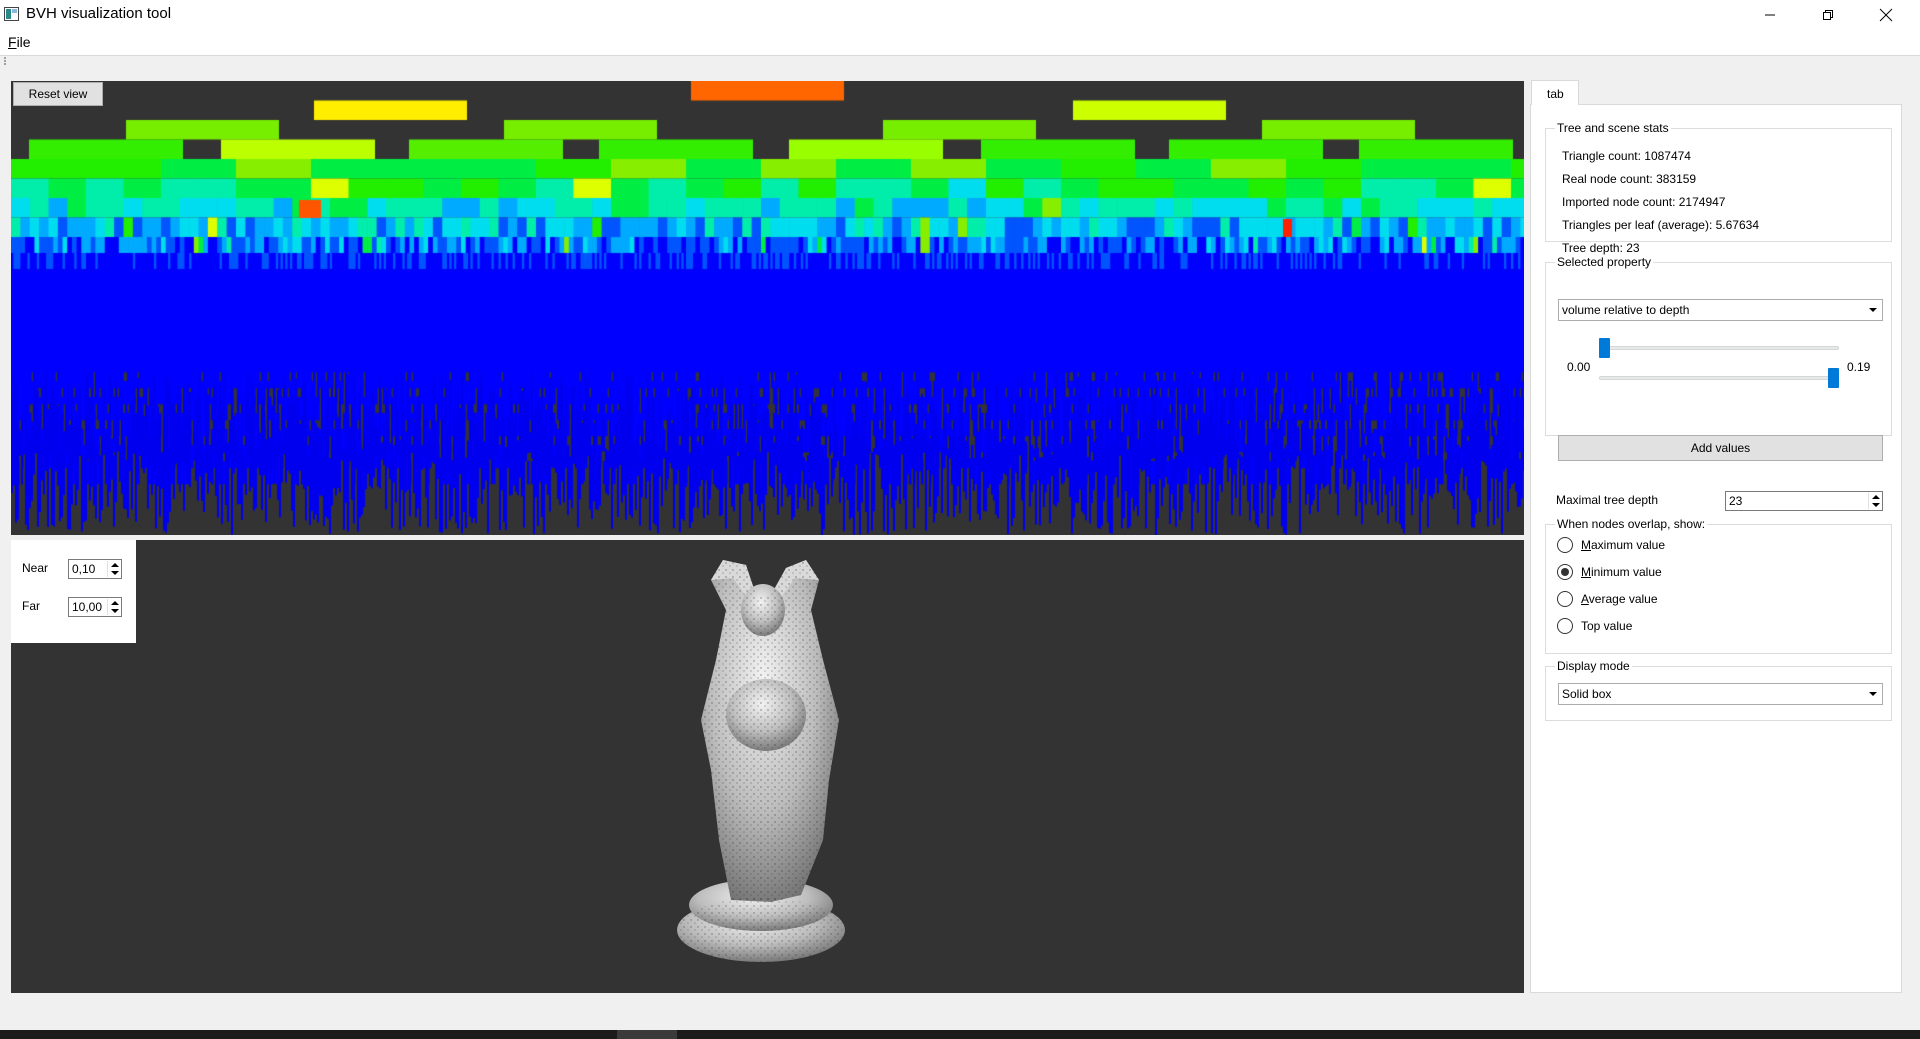  I want to click on display-mode-select: Solid box, so click(1720, 694).